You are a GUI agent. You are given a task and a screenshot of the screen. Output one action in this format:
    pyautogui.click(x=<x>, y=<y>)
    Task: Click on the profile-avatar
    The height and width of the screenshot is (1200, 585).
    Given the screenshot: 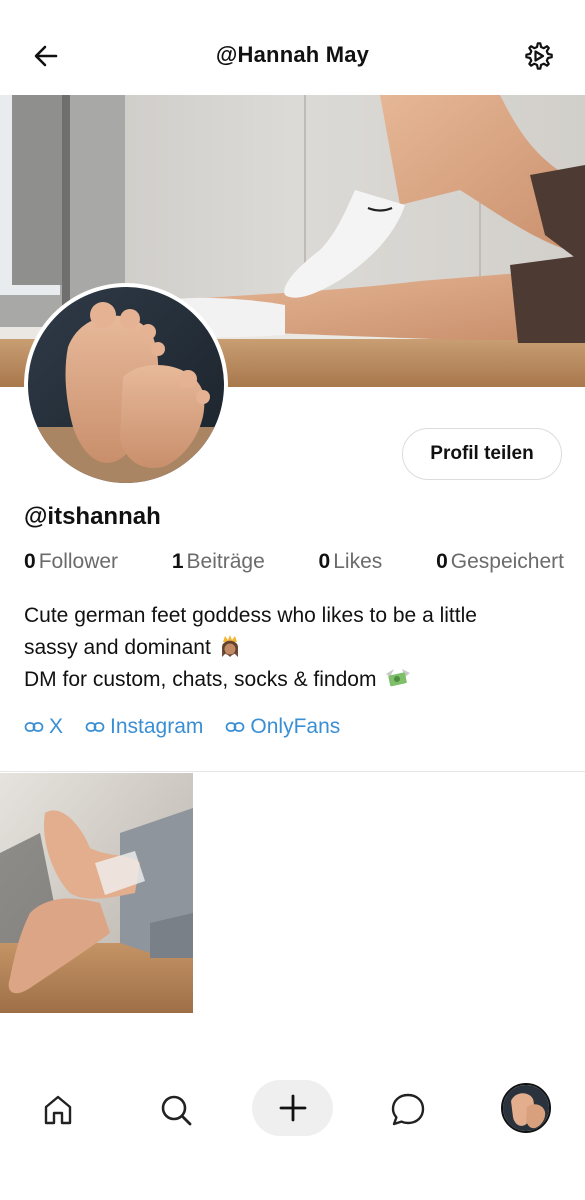 What is the action you would take?
    pyautogui.click(x=126, y=385)
    